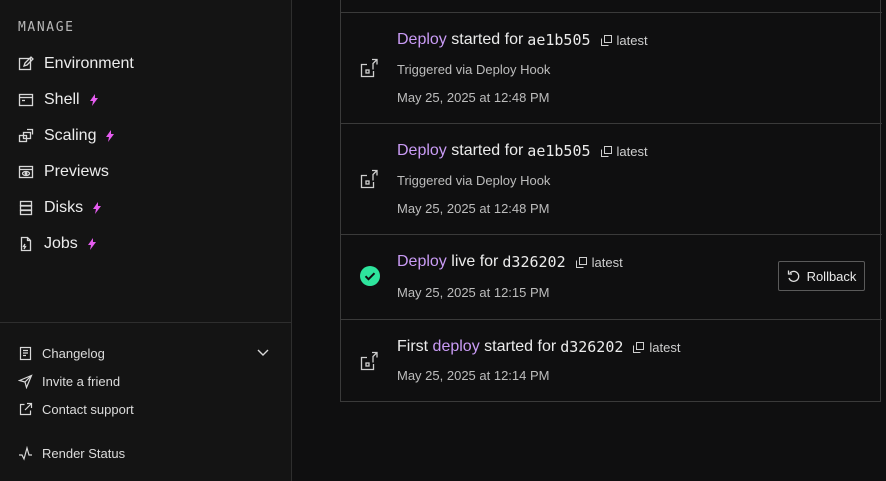 Image resolution: width=886 pixels, height=481 pixels. Describe the element at coordinates (831, 276) in the screenshot. I see `rollback-label: Rollback` at that location.